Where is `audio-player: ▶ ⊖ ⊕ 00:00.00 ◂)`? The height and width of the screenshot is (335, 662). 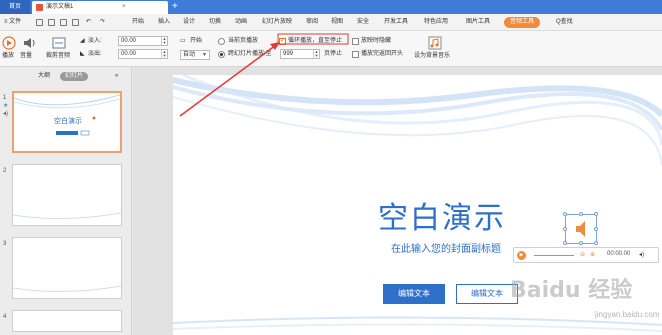
audio-player: ▶ ⊖ ⊕ 00:00.00 ◂) is located at coordinates (586, 255).